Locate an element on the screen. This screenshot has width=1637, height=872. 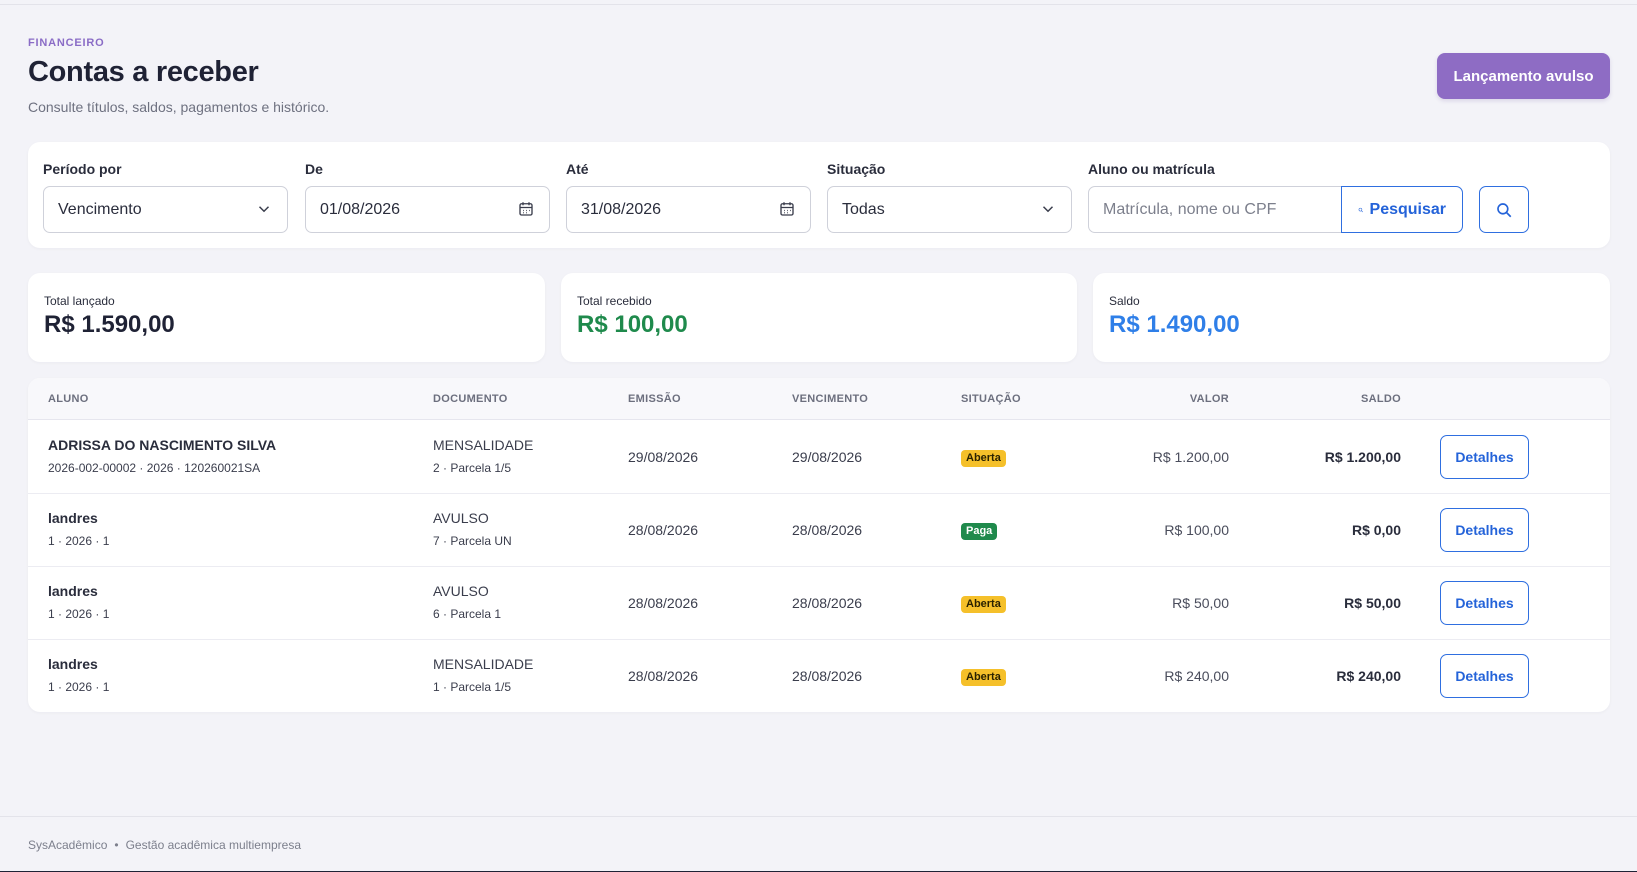
de-value: 01/08/2026 is located at coordinates (360, 209).